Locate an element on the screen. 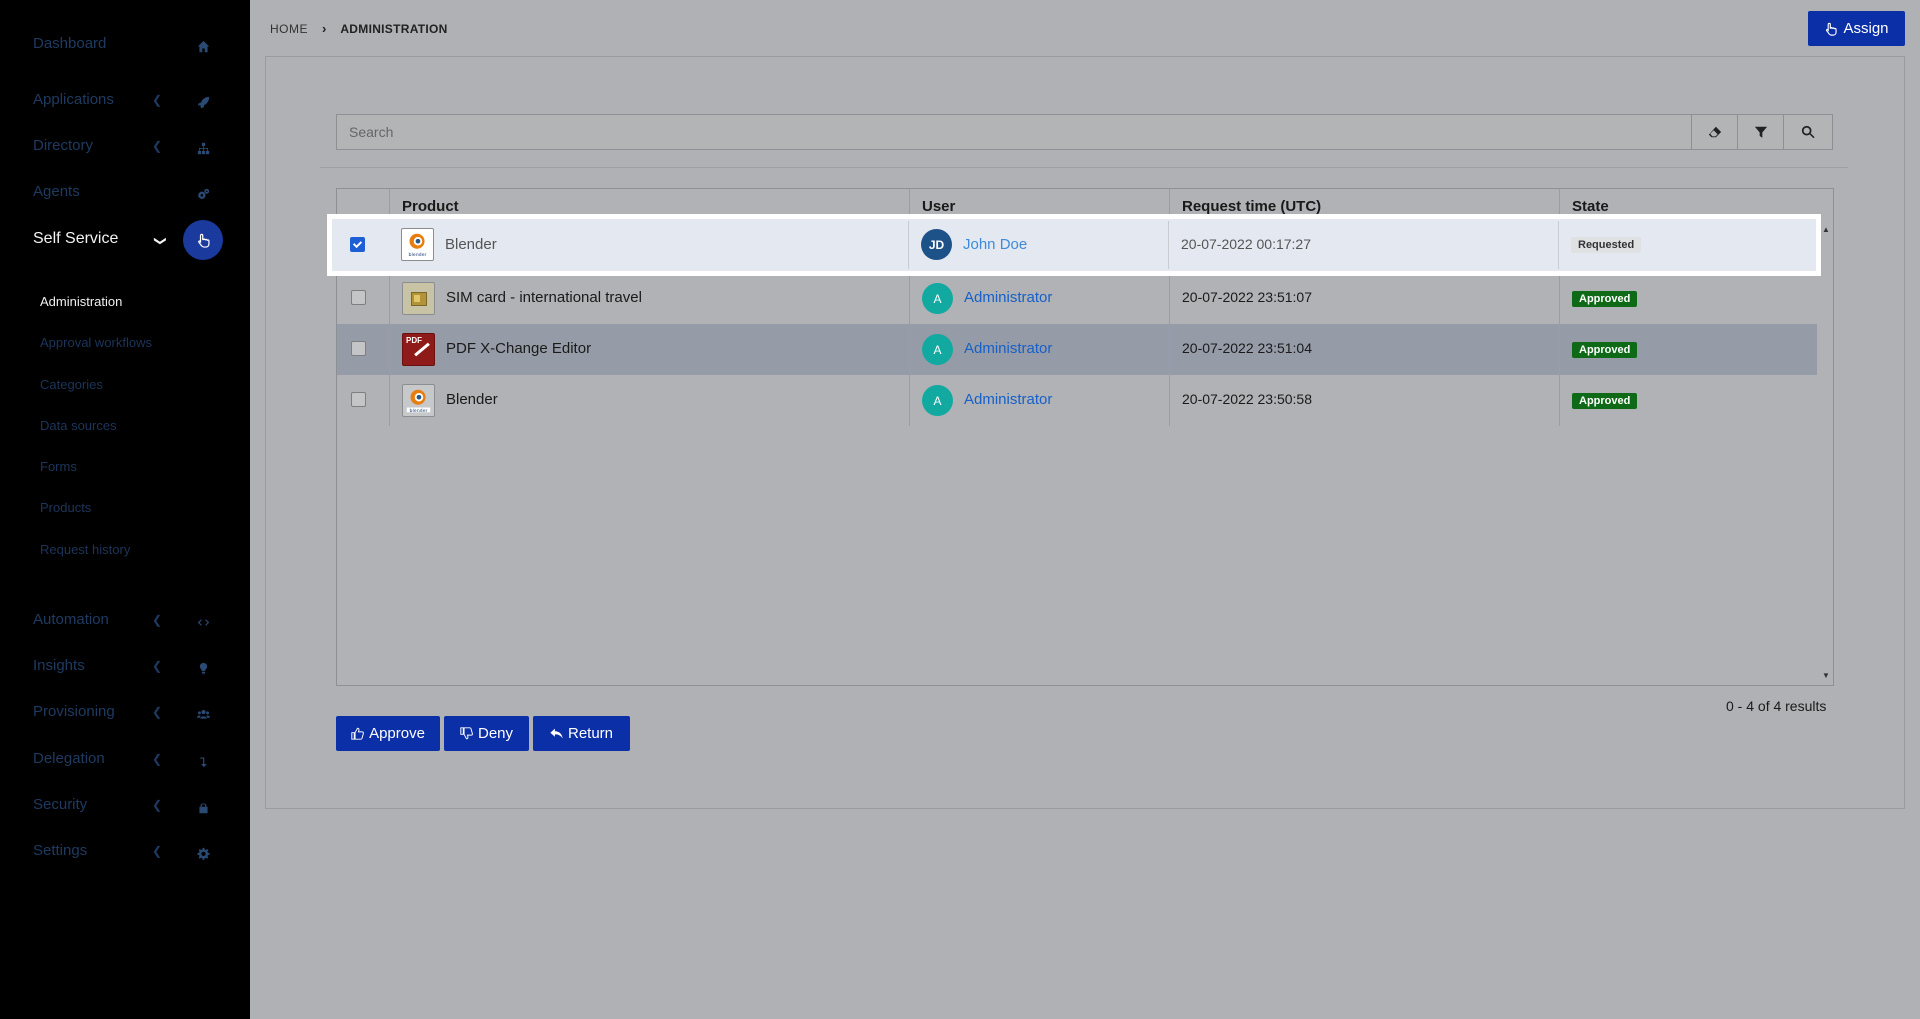 Image resolution: width=1920 pixels, height=1019 pixels. user-link: John Doe is located at coordinates (995, 244).